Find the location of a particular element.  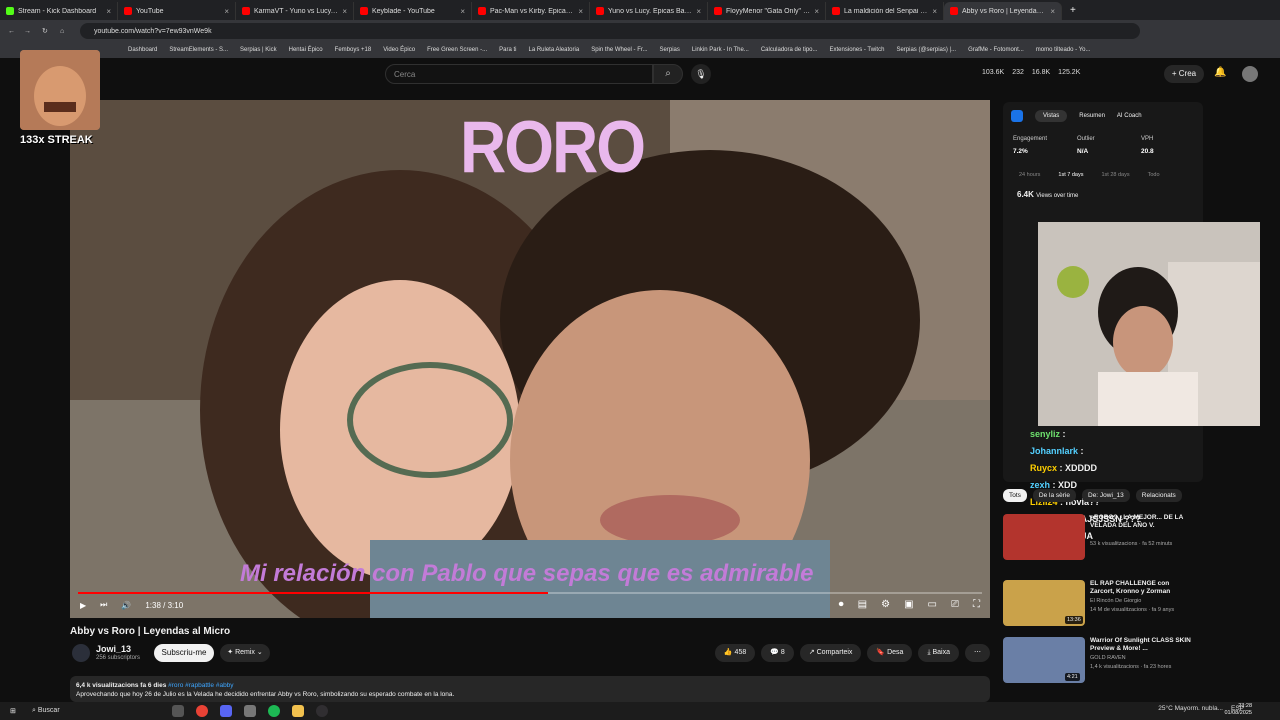

bell-icon: 🔔 is located at coordinates (1220, 72).